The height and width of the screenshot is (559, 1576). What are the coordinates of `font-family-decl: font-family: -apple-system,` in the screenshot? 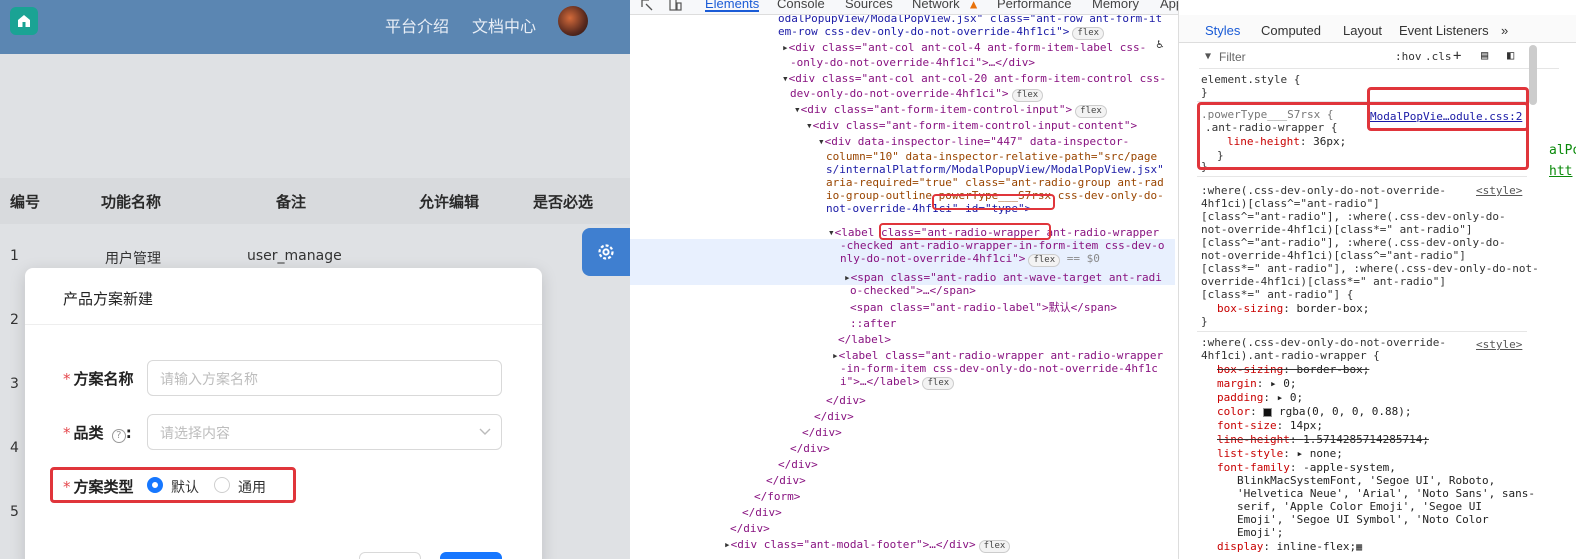 It's located at (1306, 467).